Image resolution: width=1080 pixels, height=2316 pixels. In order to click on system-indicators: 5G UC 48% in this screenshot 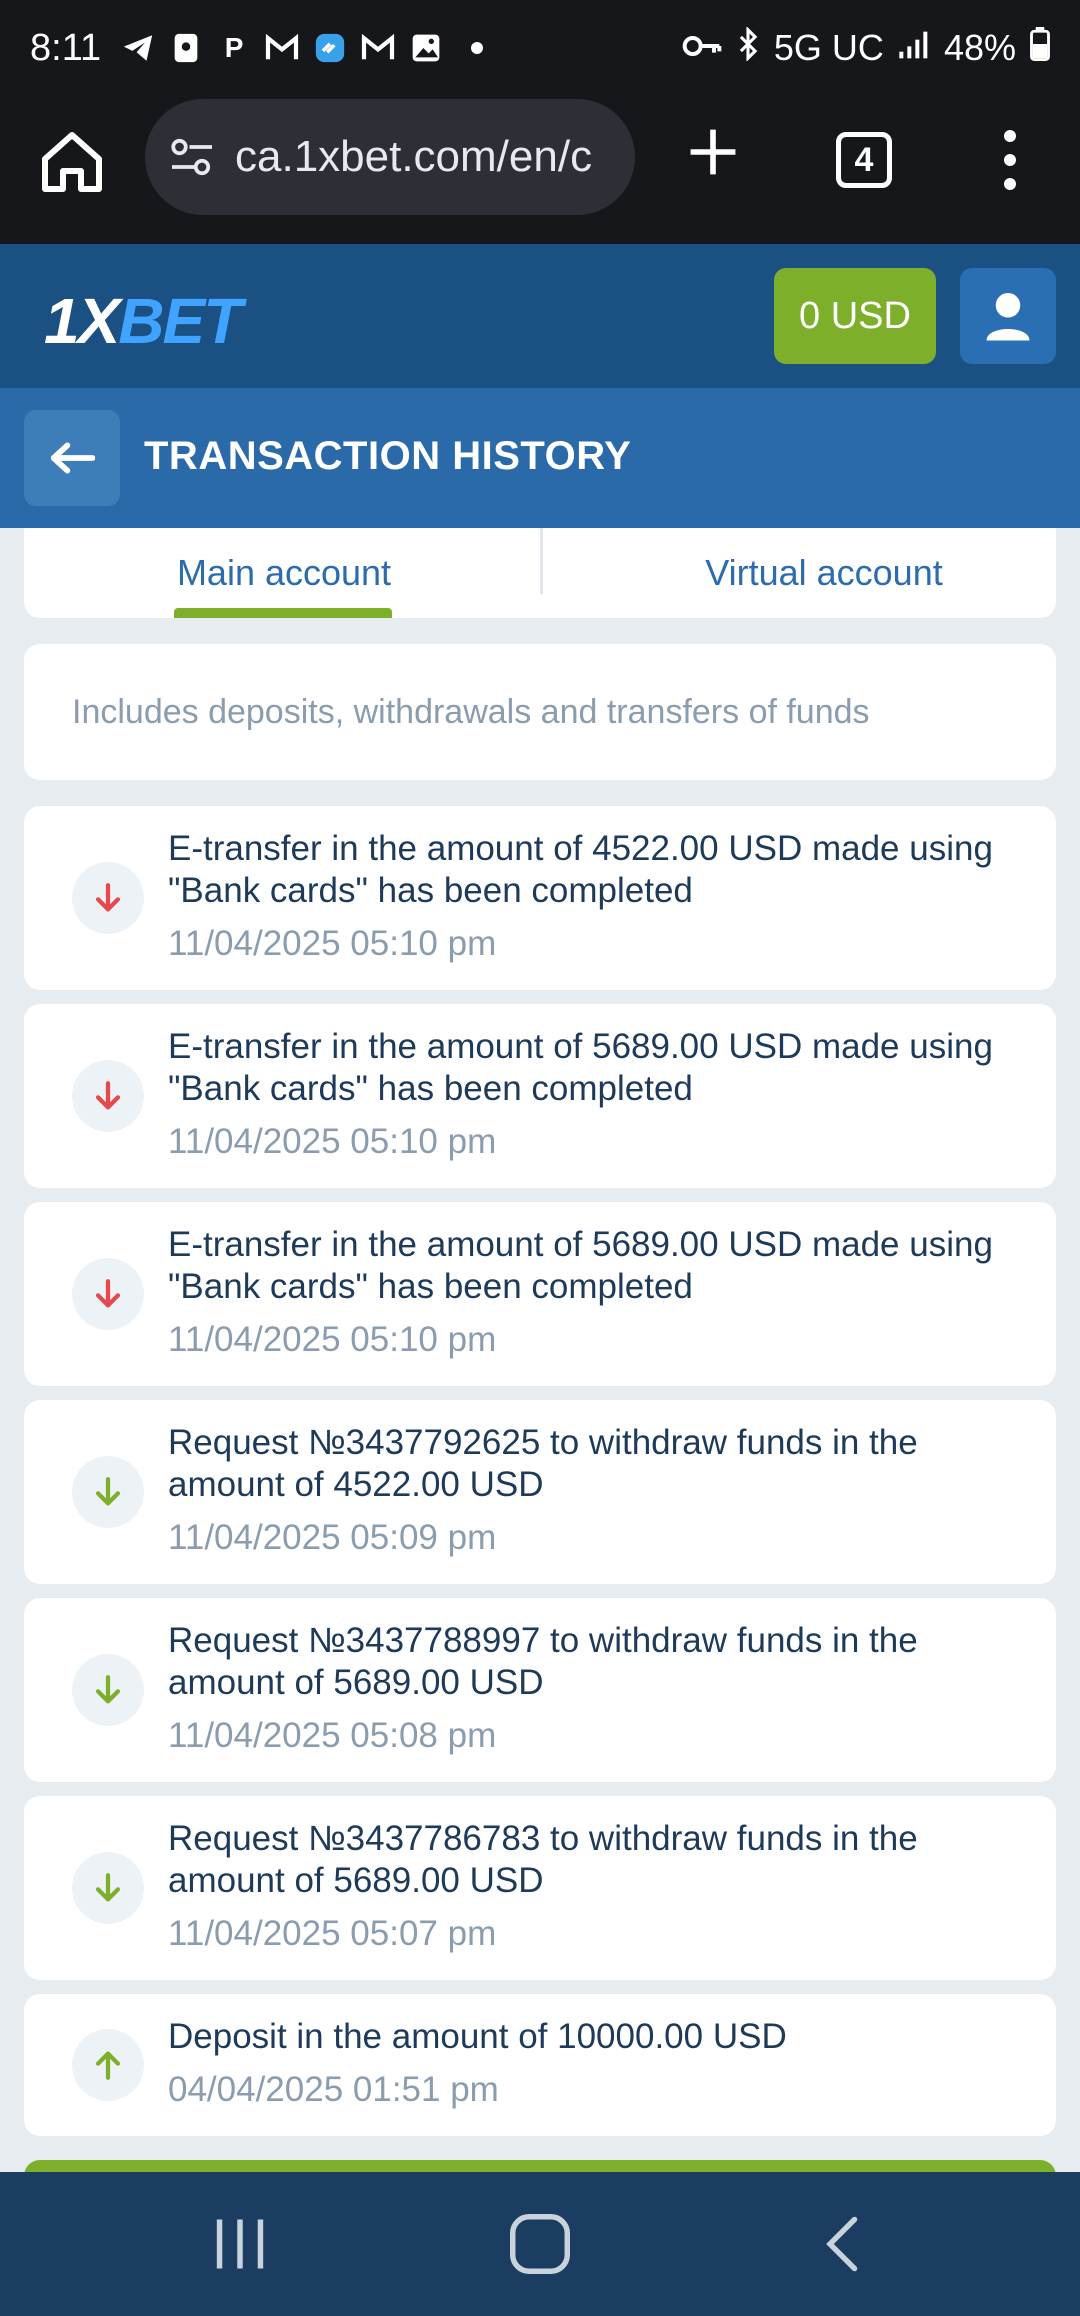, I will do `click(866, 47)`.